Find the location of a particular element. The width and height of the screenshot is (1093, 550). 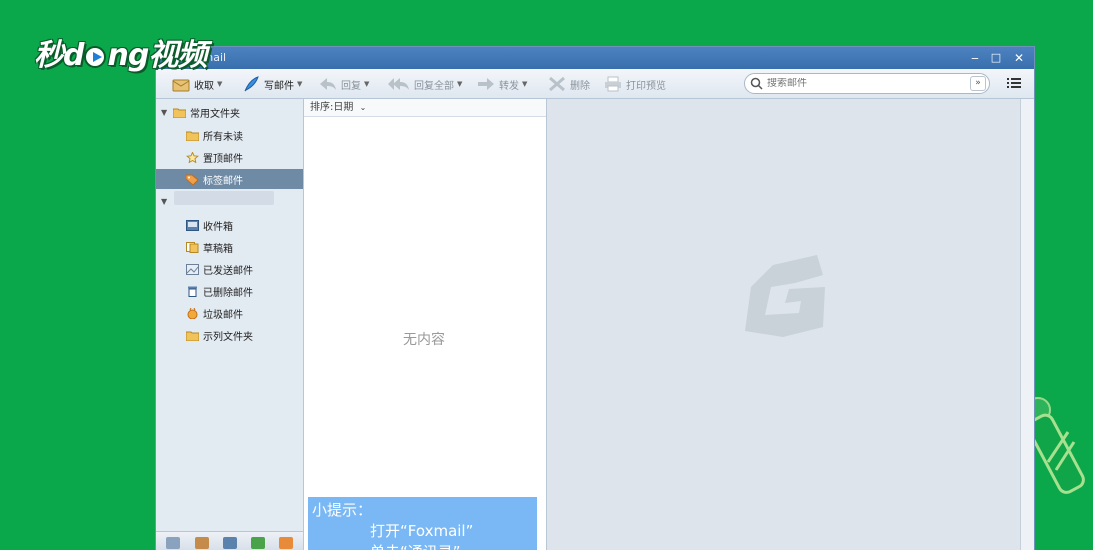

watermark-logo: 秒d ng视频 is located at coordinates (120, 55).